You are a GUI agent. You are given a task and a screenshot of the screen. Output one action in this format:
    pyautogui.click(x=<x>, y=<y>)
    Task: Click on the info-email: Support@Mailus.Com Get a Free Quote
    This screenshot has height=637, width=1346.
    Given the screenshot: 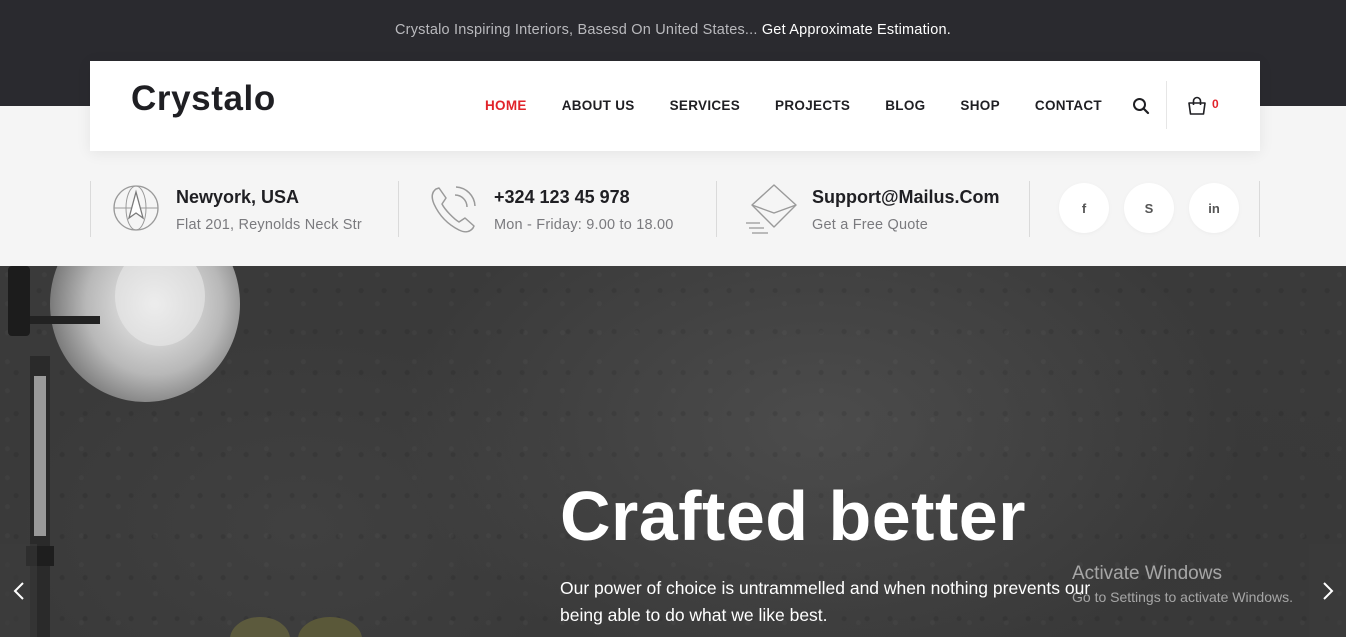 What is the action you would take?
    pyautogui.click(x=881, y=209)
    